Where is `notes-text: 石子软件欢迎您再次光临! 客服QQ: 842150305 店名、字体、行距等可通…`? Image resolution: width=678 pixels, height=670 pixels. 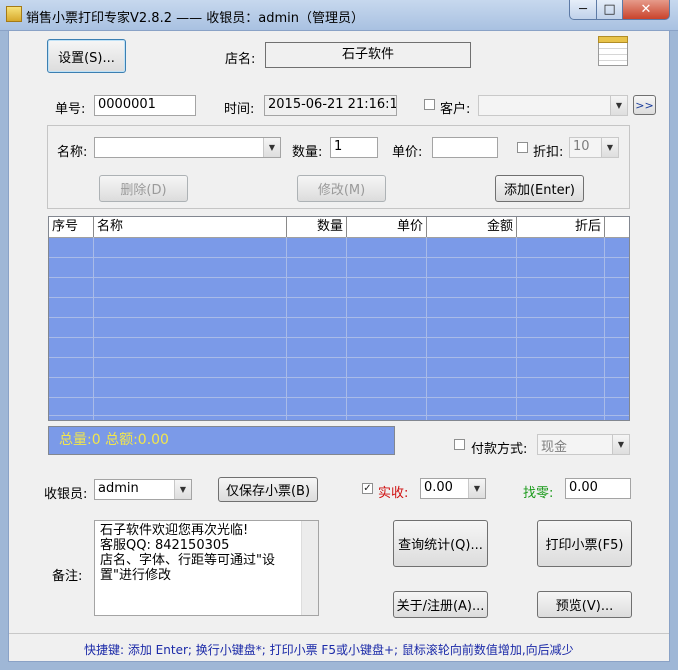
notes-text: 石子软件欢迎您再次光临! 客服QQ: 842150305 店名、字体、行距等可通… is located at coordinates (187, 553).